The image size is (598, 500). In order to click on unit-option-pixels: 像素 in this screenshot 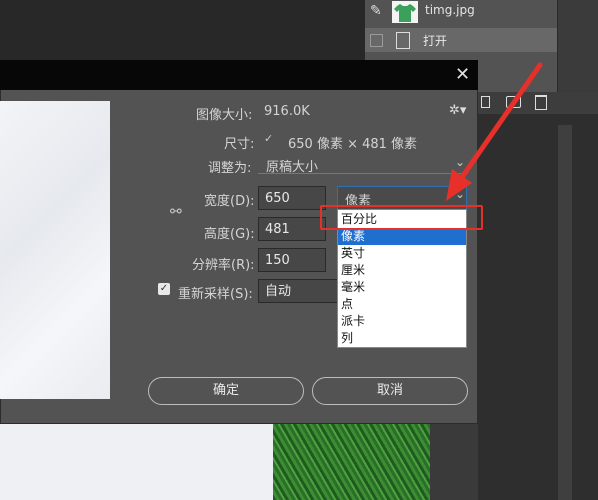, I will do `click(402, 236)`.